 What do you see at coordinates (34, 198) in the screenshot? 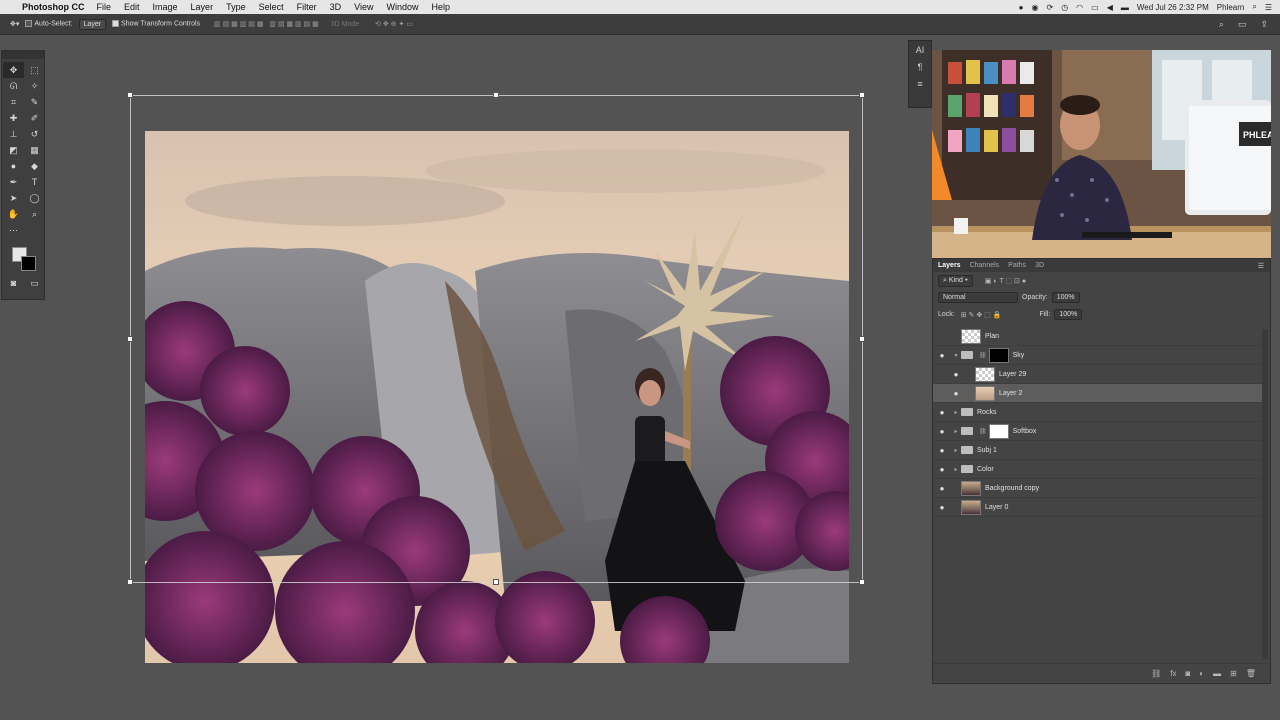
I see `ellipse-tool-icon: ◯` at bounding box center [34, 198].